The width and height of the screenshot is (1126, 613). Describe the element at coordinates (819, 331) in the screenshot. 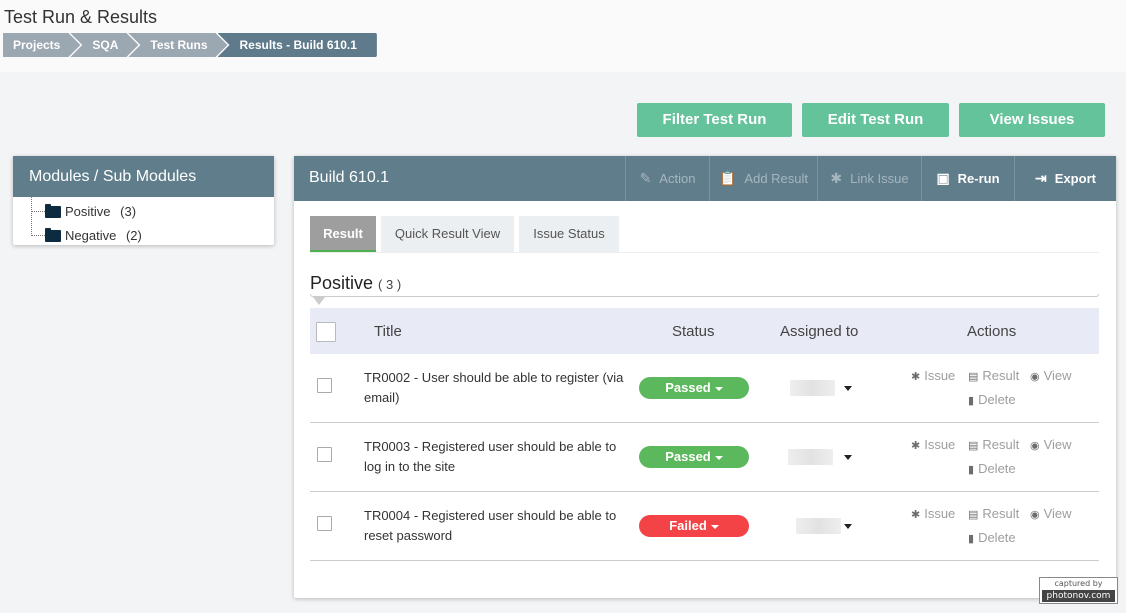

I see `column-assigned-to: Assigned to` at that location.